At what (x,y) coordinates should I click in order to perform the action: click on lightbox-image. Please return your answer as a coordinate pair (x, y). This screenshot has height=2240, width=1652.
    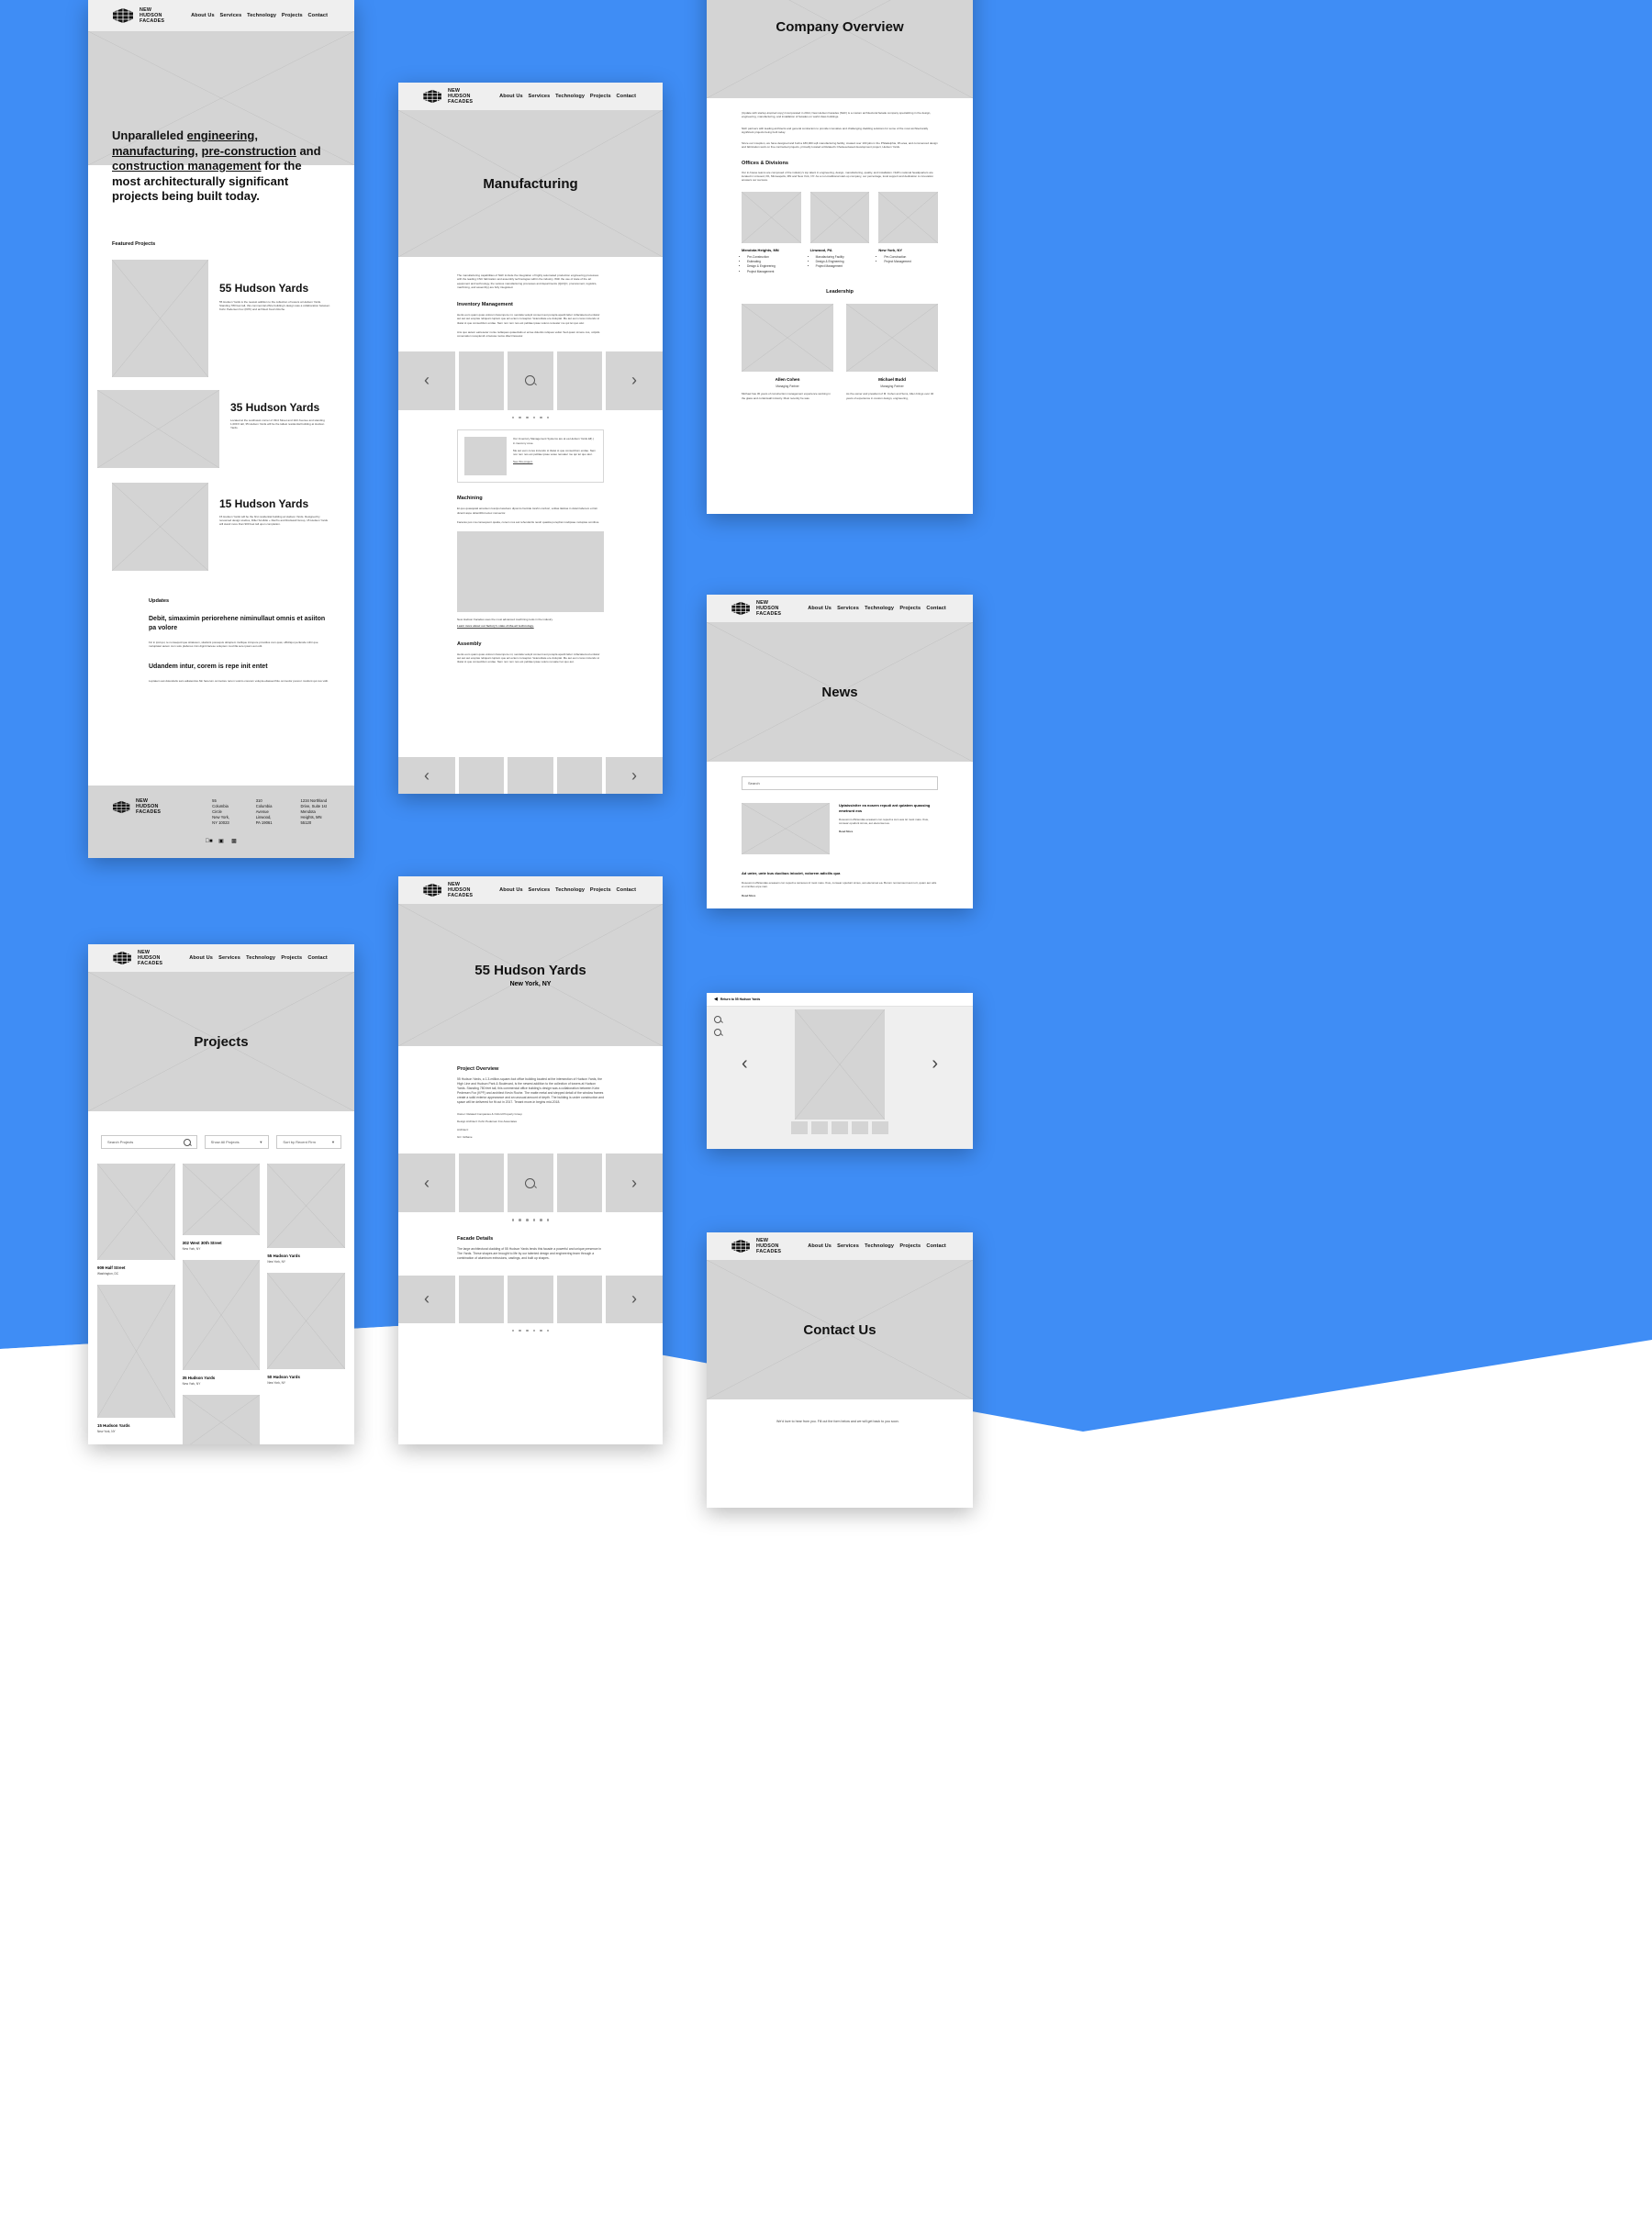
    Looking at the image, I should click on (840, 1064).